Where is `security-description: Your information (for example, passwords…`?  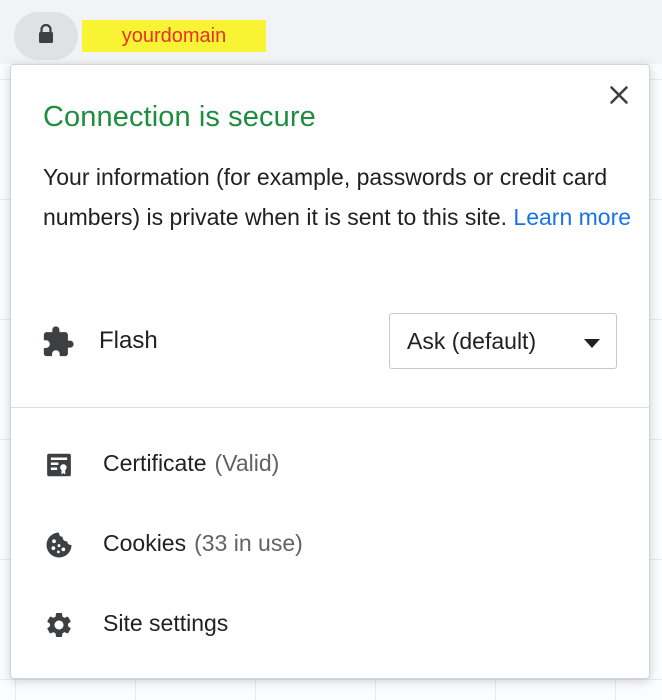
security-description: Your information (for example, passwords… is located at coordinates (338, 197).